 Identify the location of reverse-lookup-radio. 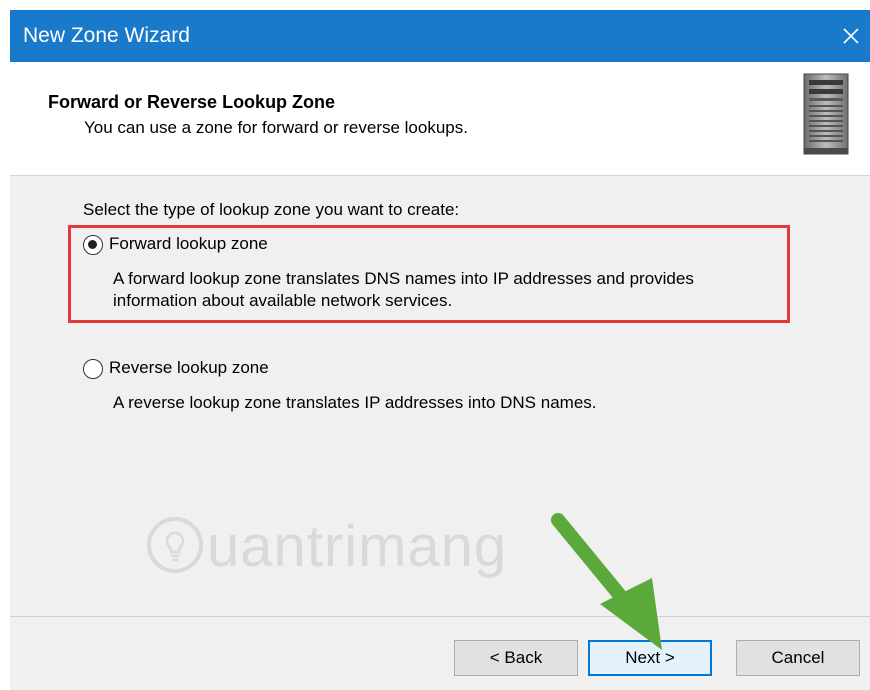
(93, 369).